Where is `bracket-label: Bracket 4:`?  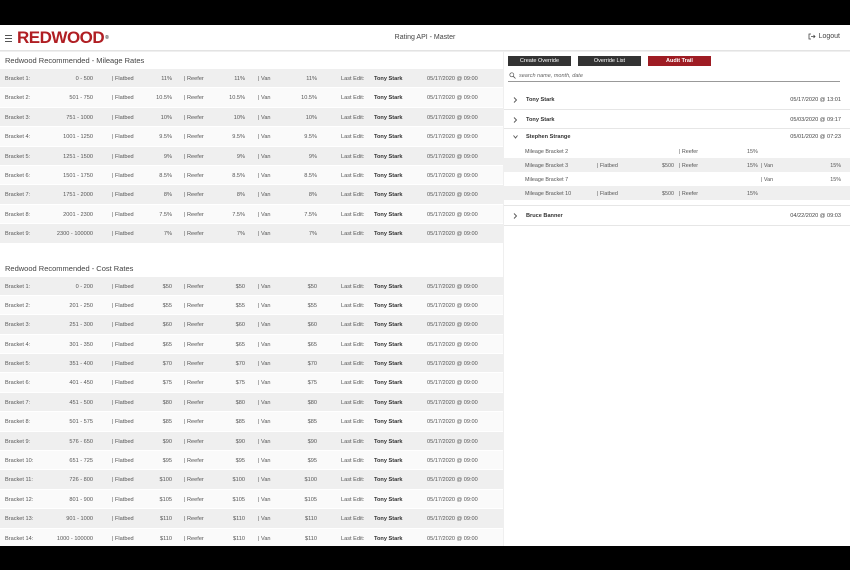
bracket-label: Bracket 4: is located at coordinates (18, 344).